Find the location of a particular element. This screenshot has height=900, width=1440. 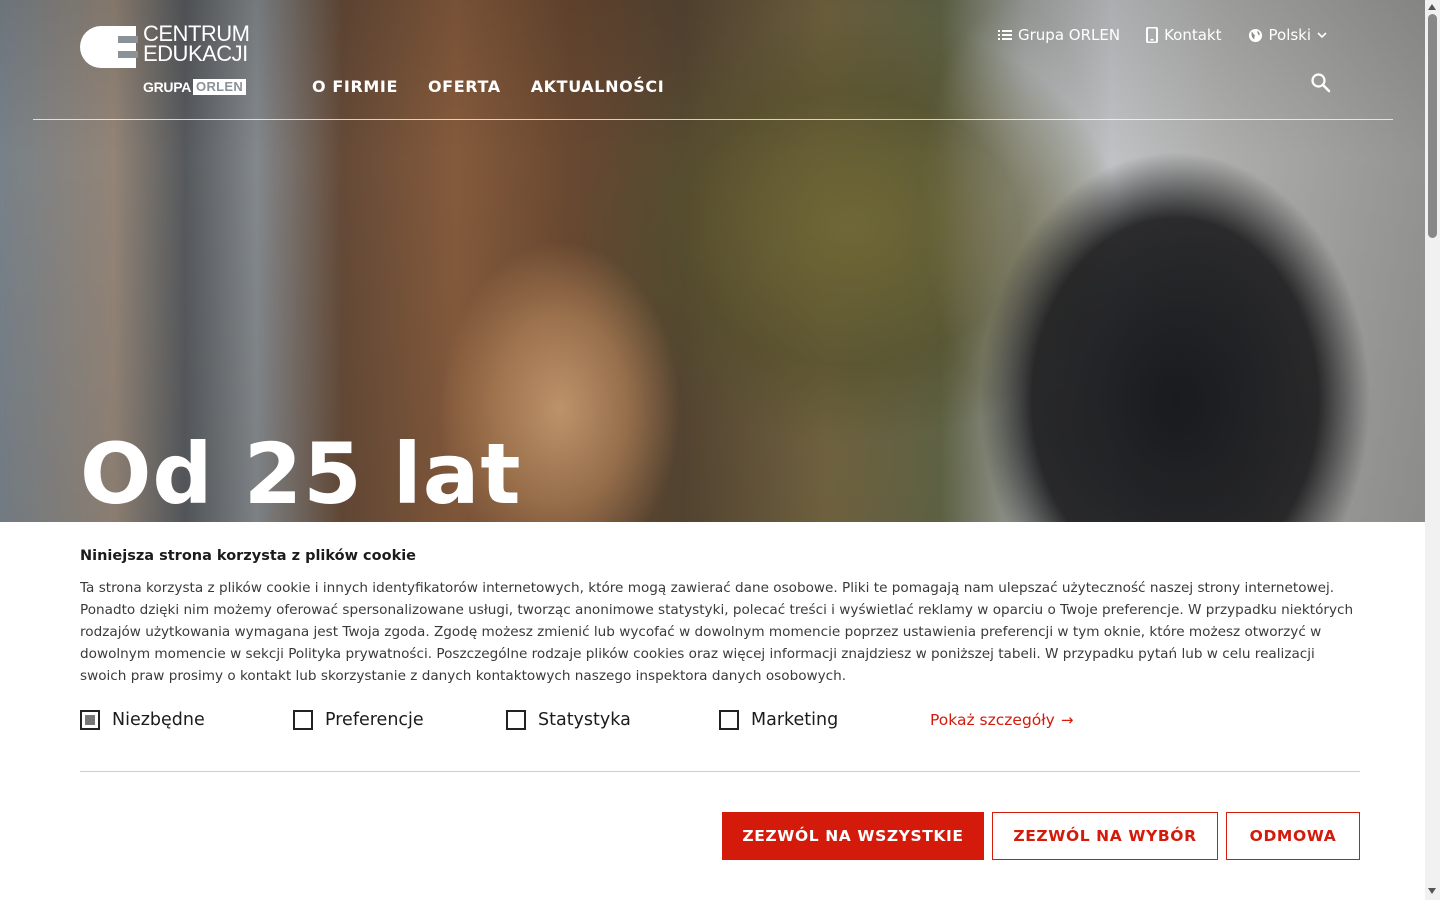

top-links: Grupa ORLEN Kontakt Polski is located at coordinates (1162, 35).